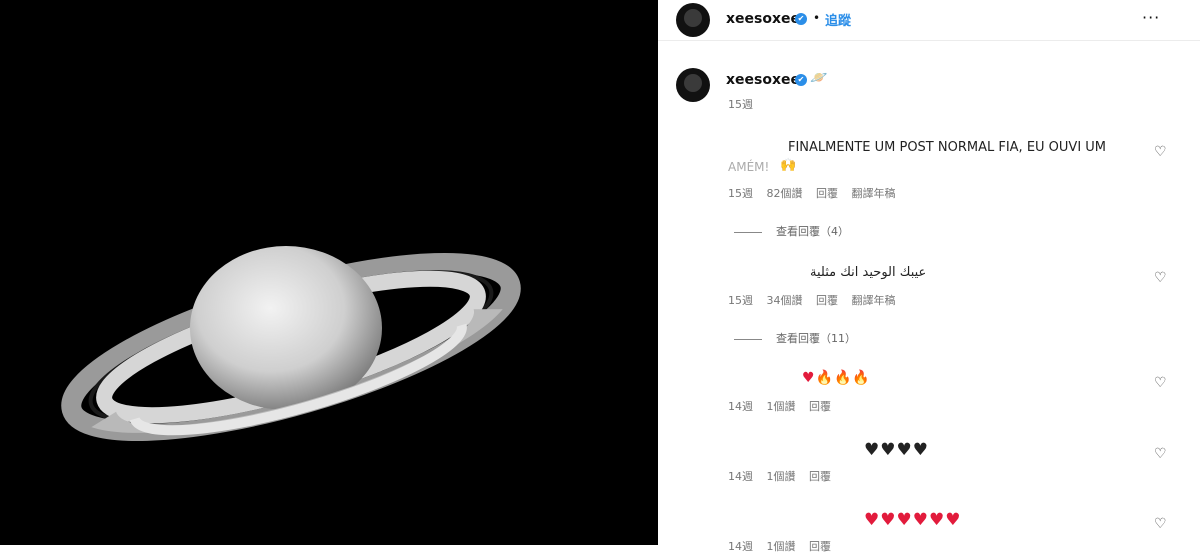  I want to click on follow-button: 追蹤, so click(838, 19).